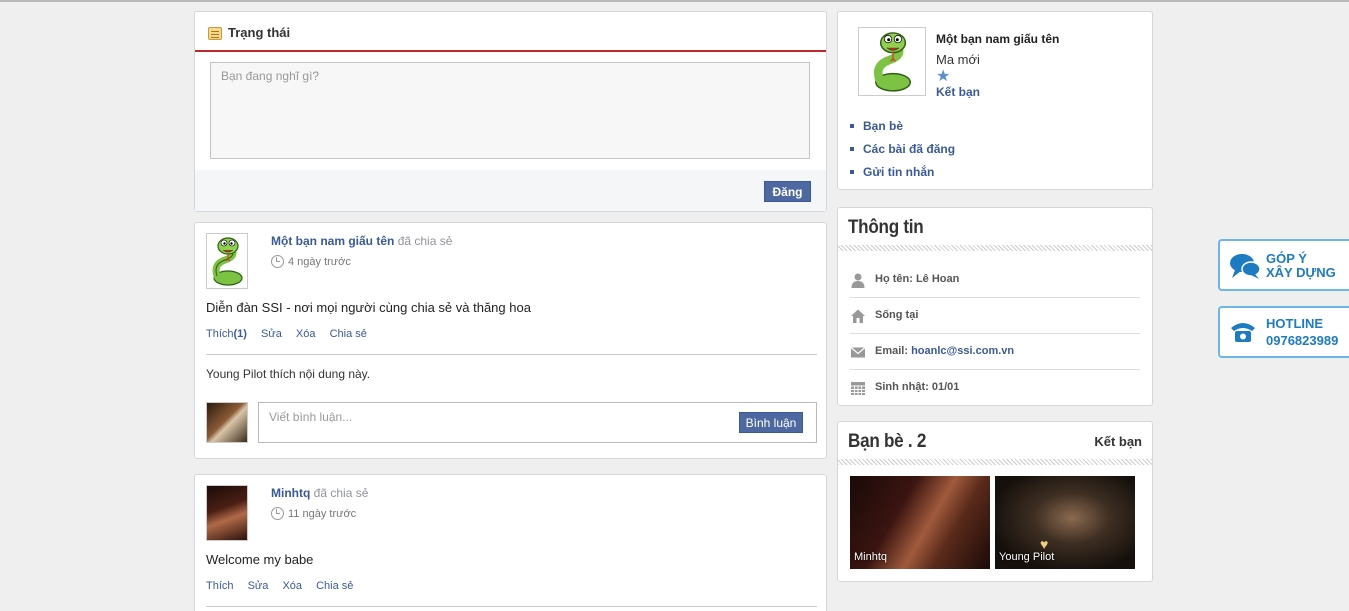 The height and width of the screenshot is (611, 1349). What do you see at coordinates (292, 334) in the screenshot?
I see `post-actions: Thích(1) Sửa Xóa Chia sẻ` at bounding box center [292, 334].